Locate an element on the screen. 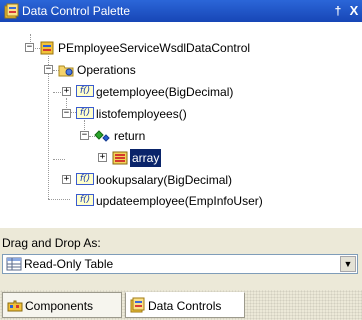  tab-data-controls: Data Controls is located at coordinates (185, 305).